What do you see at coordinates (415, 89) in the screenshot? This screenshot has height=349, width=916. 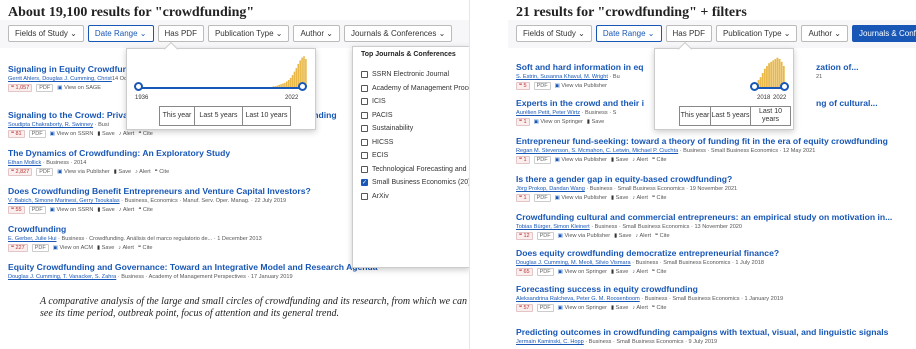 I see `journal-option: Academy of Management Proceedings` at bounding box center [415, 89].